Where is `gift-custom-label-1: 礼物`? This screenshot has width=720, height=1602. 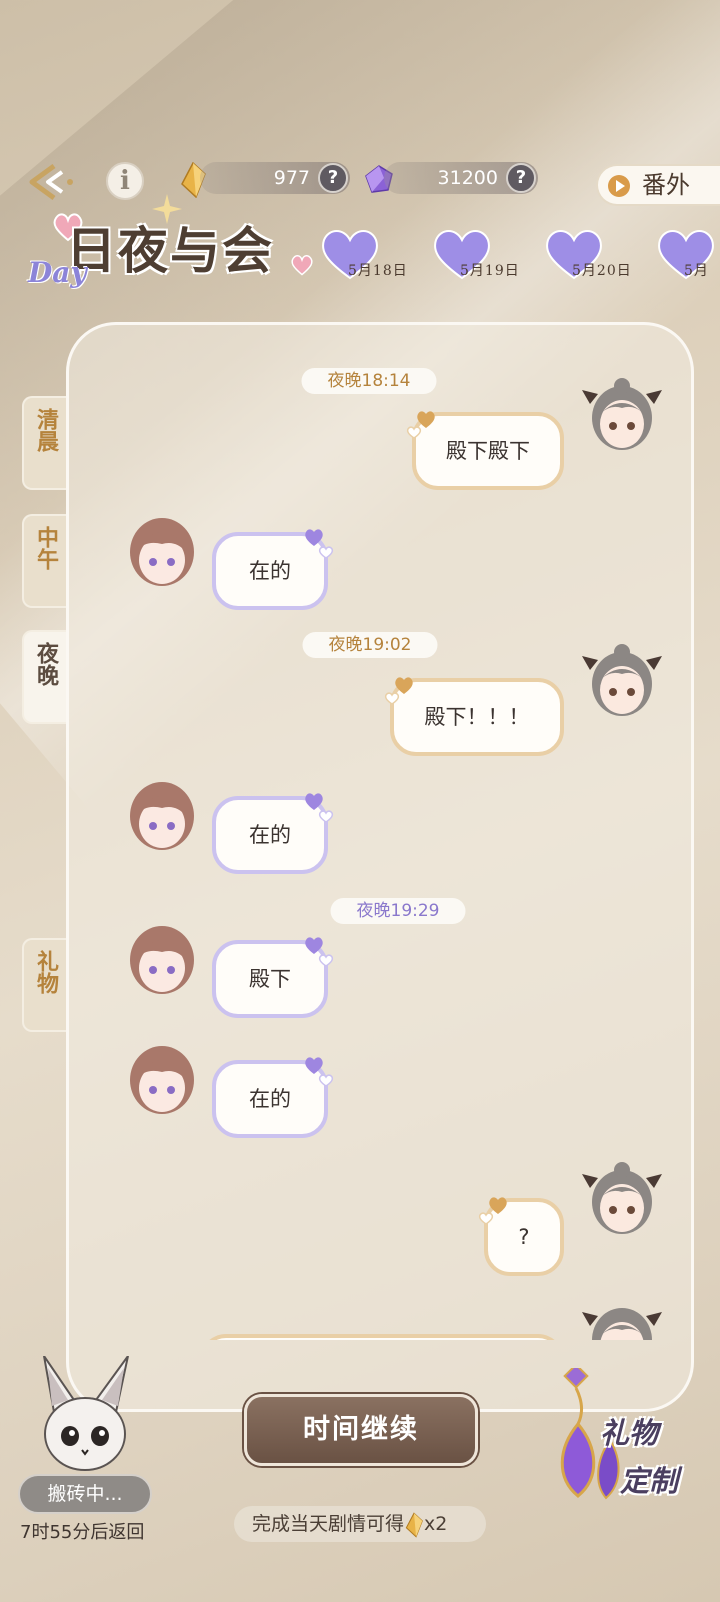 gift-custom-label-1: 礼物 is located at coordinates (629, 1433).